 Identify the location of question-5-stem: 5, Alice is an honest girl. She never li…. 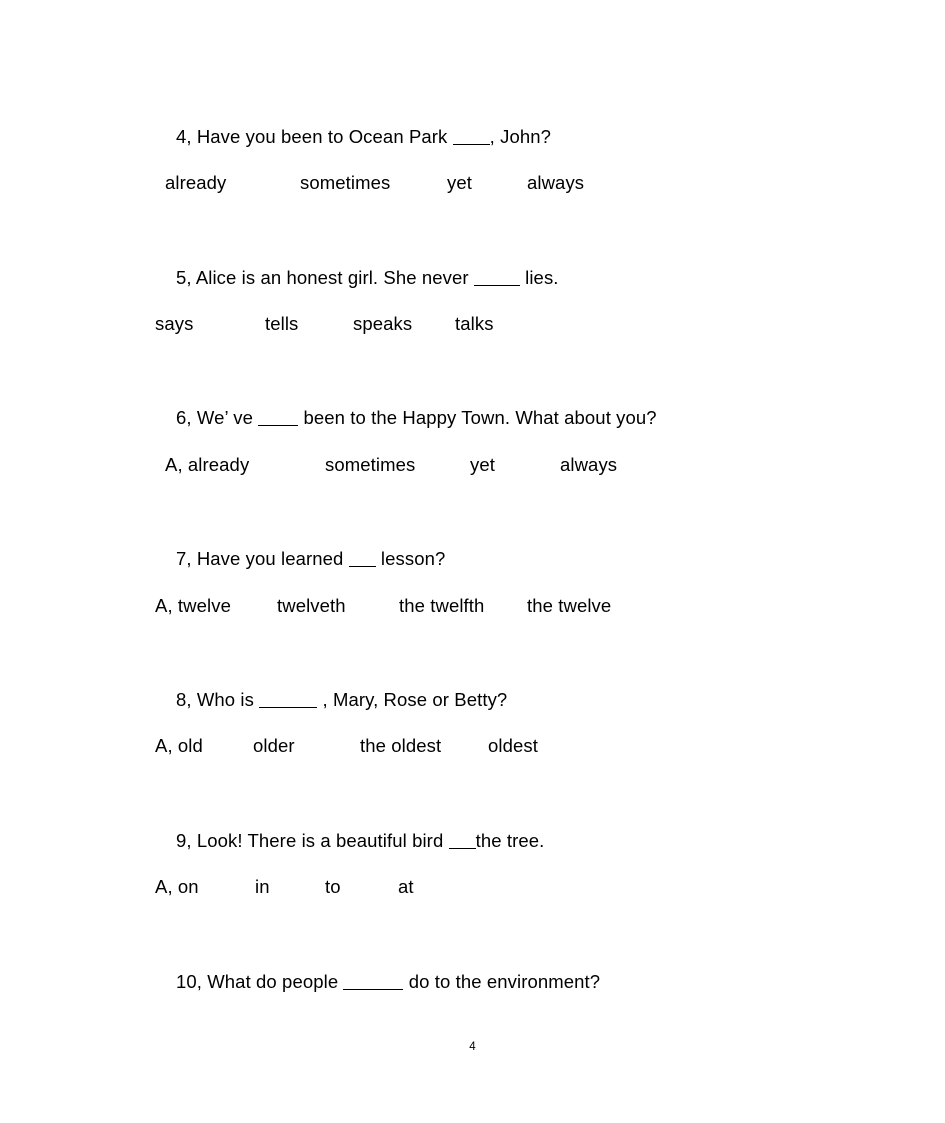
(357, 278).